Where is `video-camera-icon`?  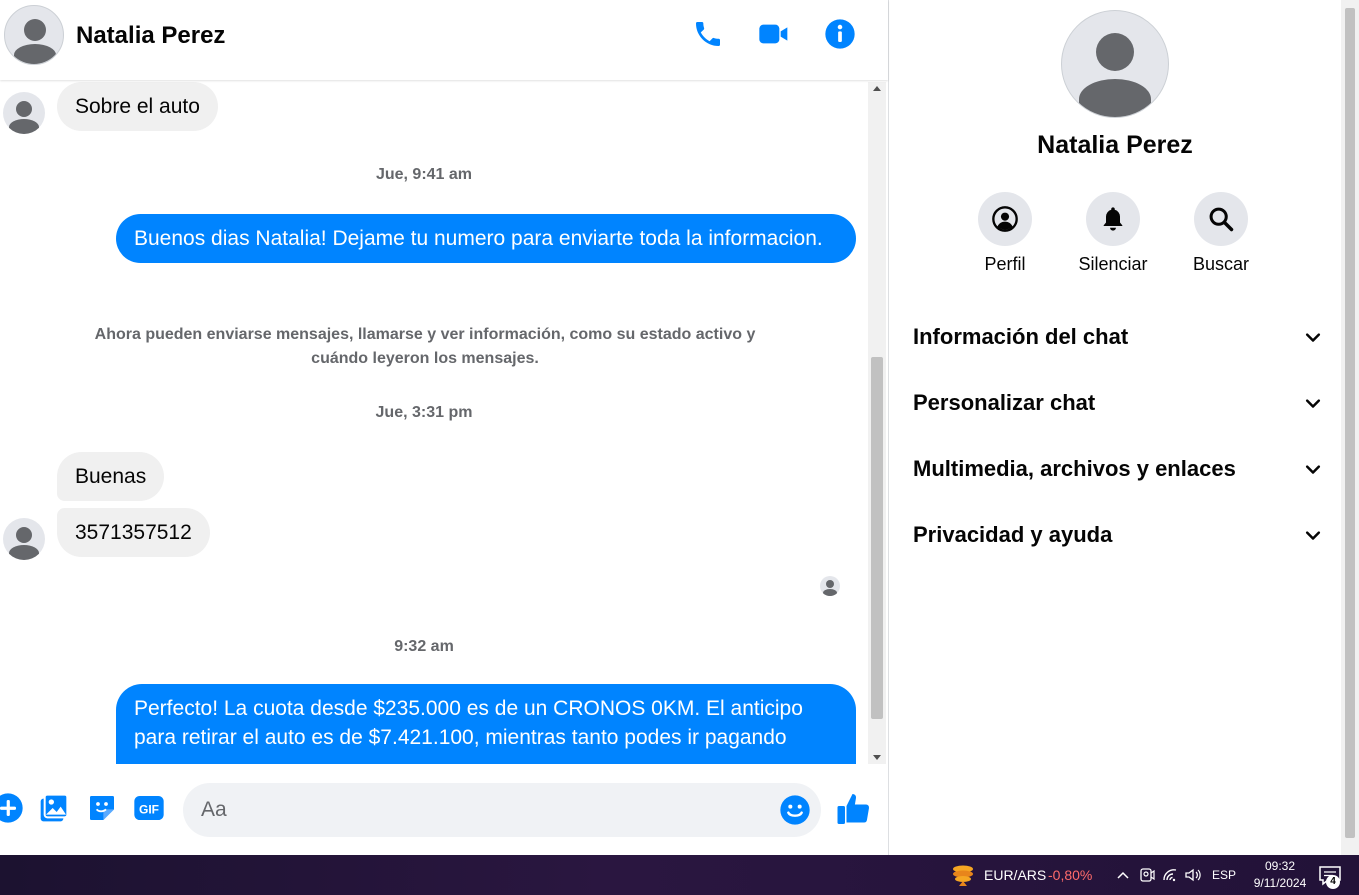
video-camera-icon is located at coordinates (774, 34).